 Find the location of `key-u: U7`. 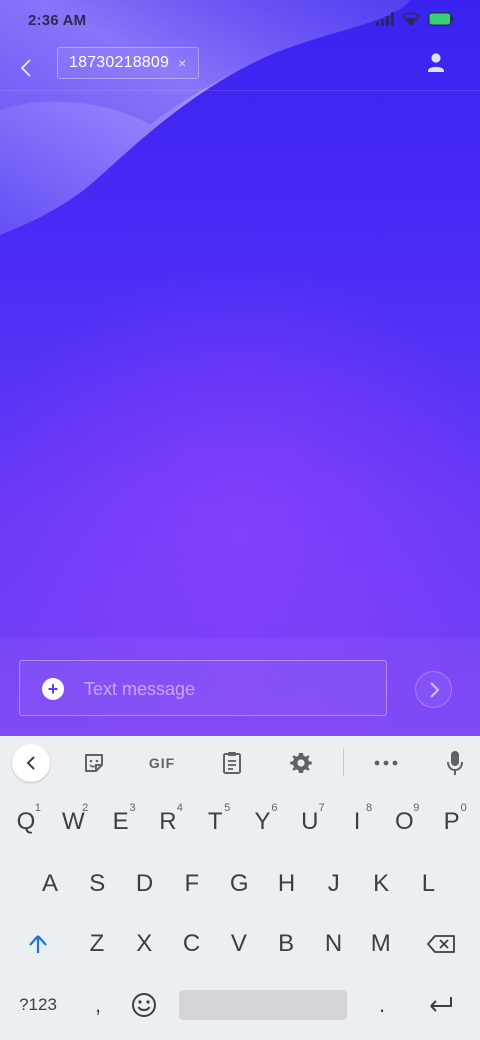

key-u: U7 is located at coordinates (310, 822).